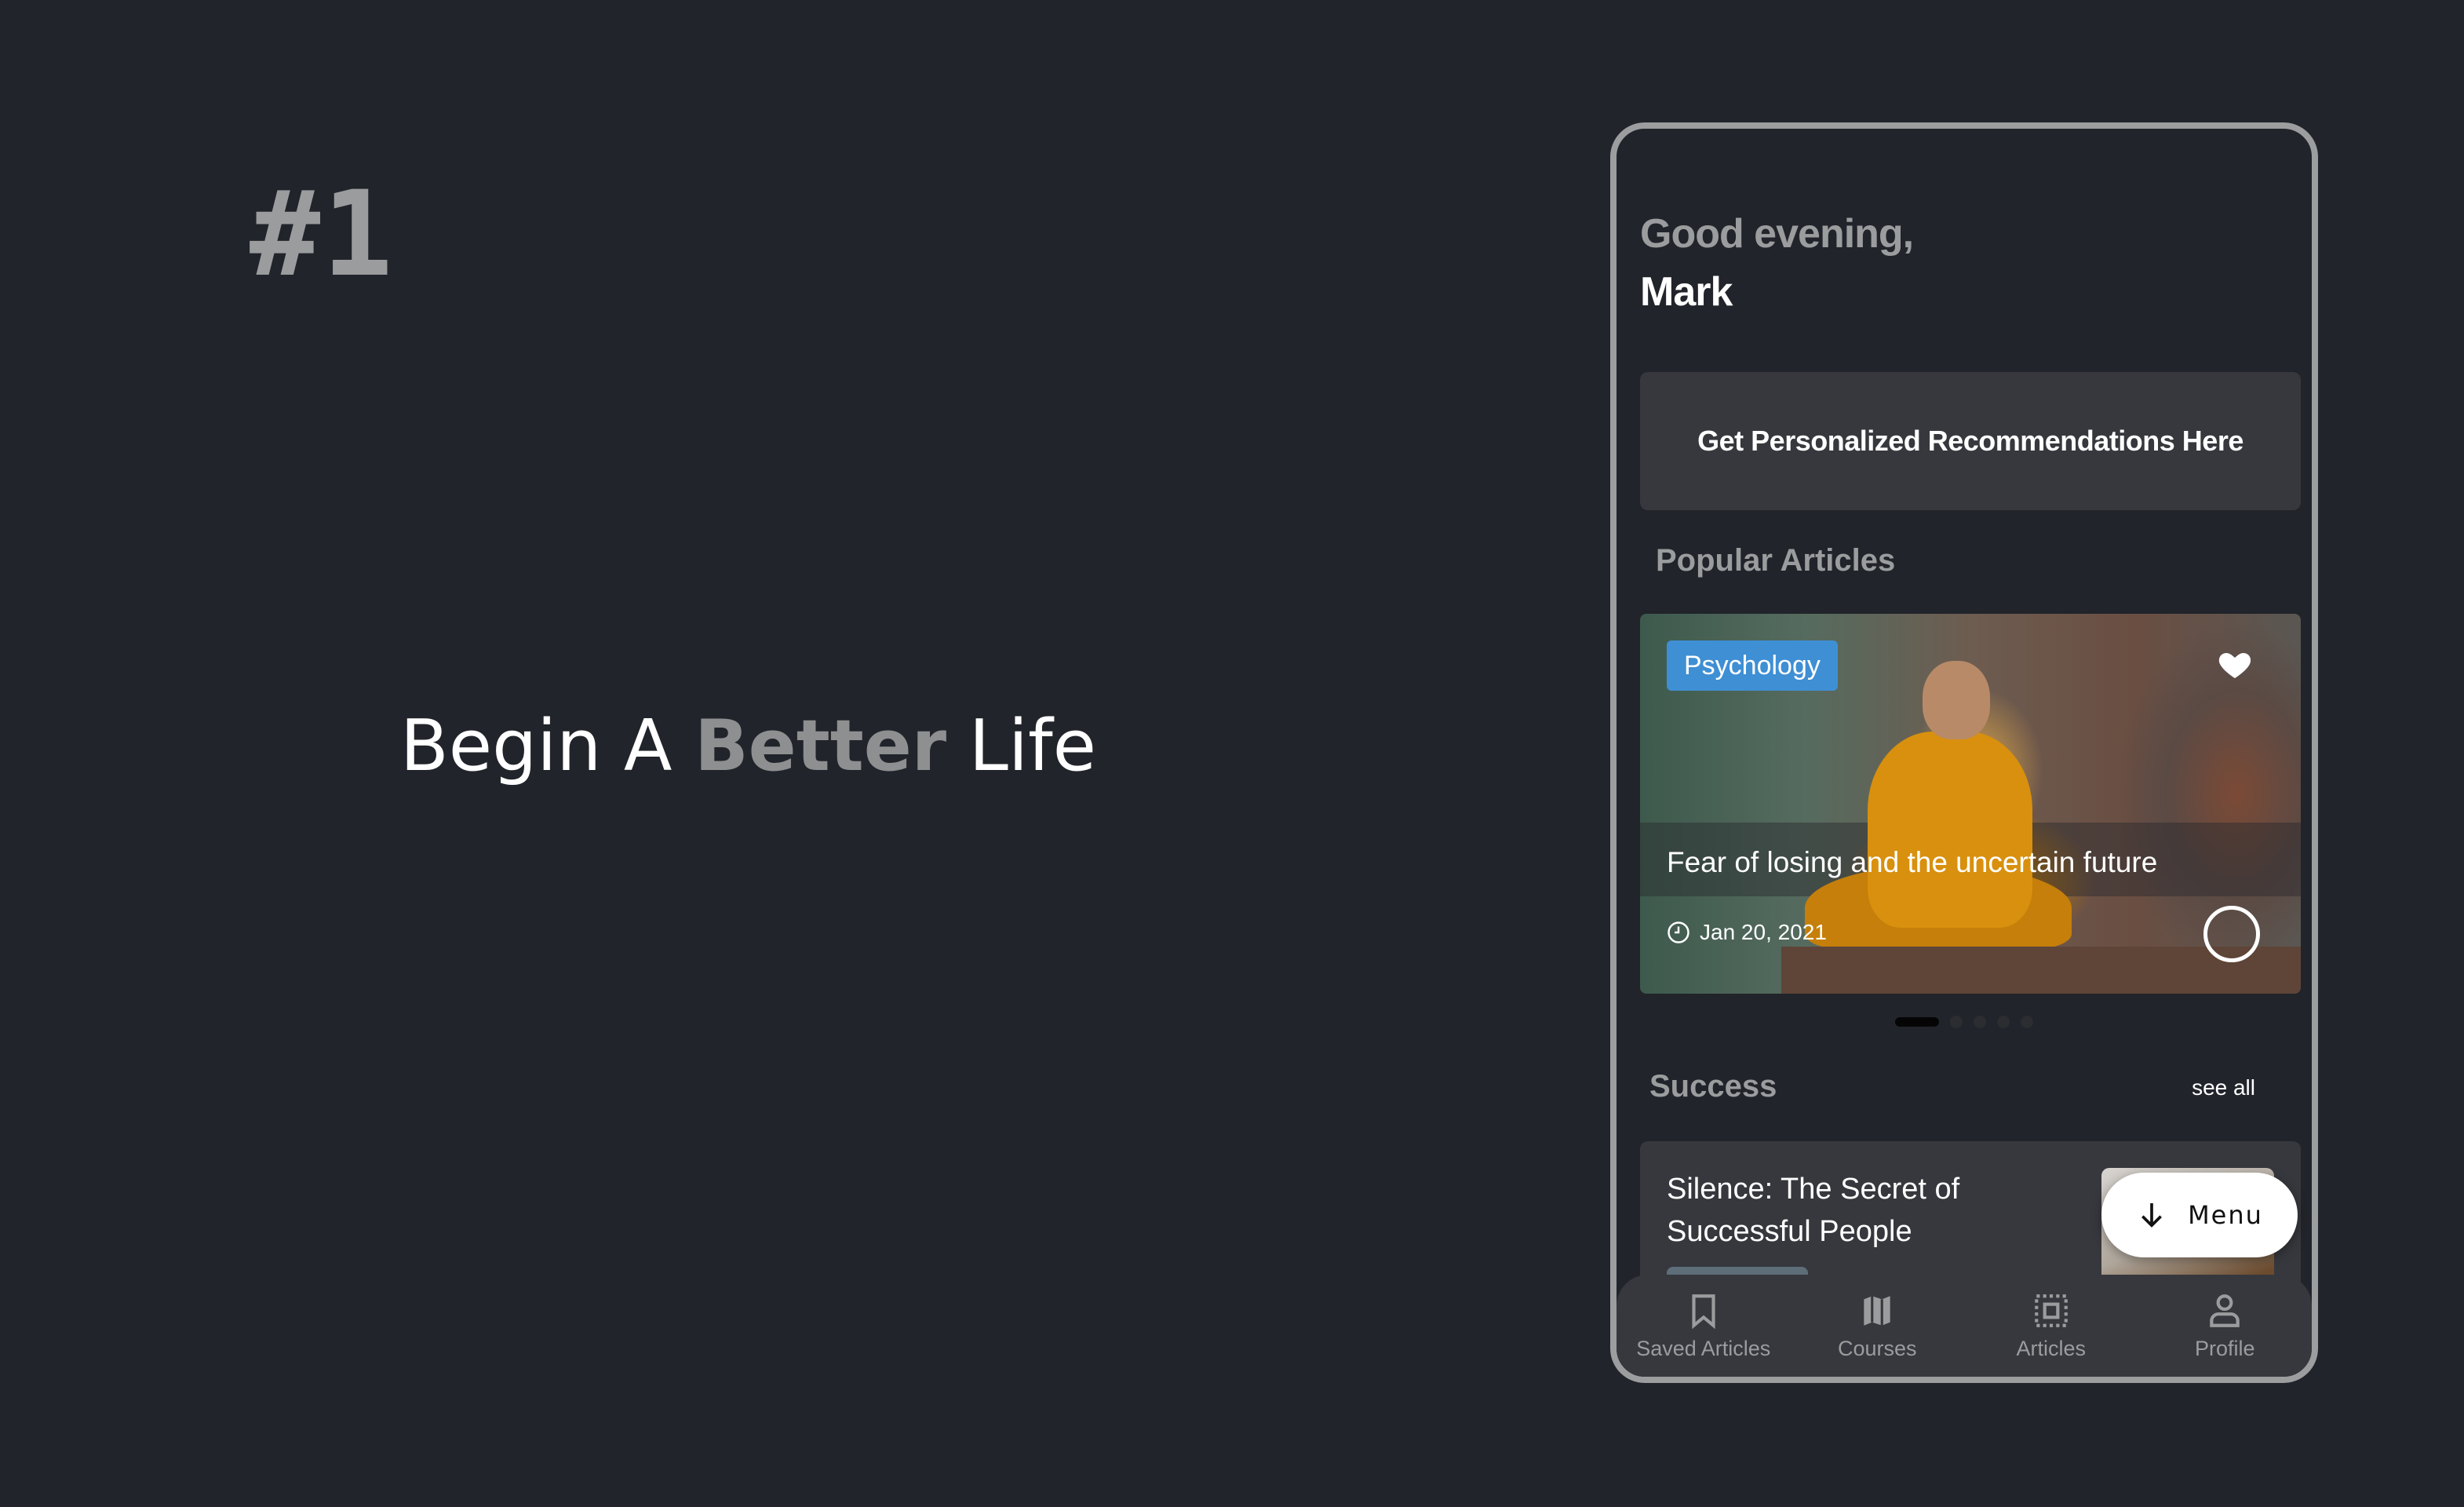 The width and height of the screenshot is (2464, 1507). What do you see at coordinates (1704, 1348) in the screenshot?
I see `nav-label: Saved Articles` at bounding box center [1704, 1348].